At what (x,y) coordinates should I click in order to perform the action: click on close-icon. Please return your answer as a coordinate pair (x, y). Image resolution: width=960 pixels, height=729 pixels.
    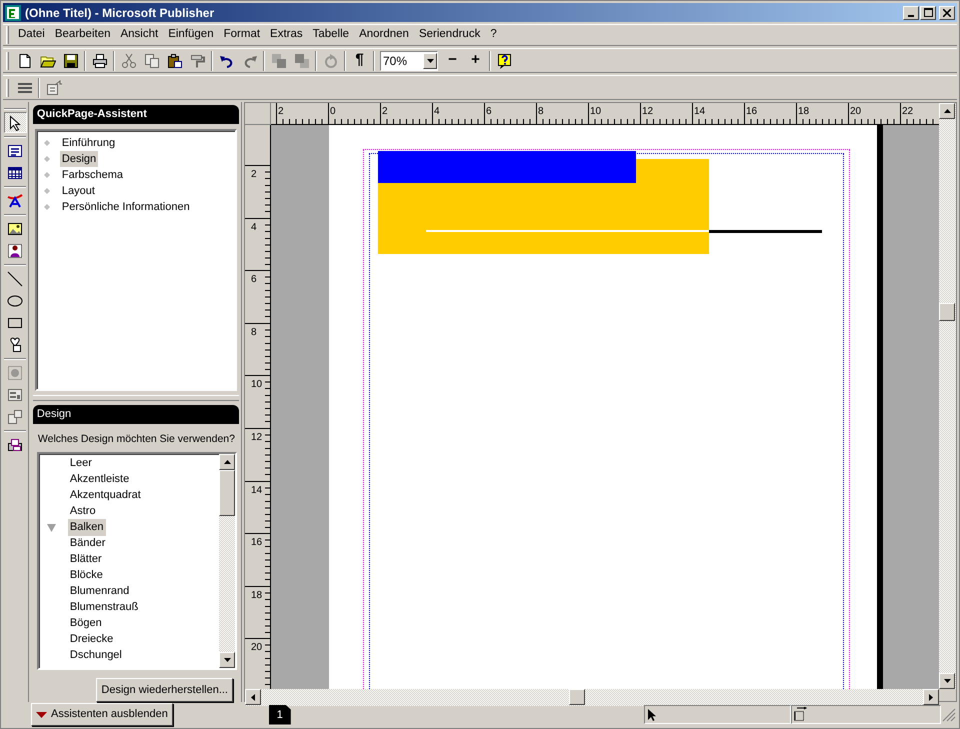
    Looking at the image, I should click on (947, 12).